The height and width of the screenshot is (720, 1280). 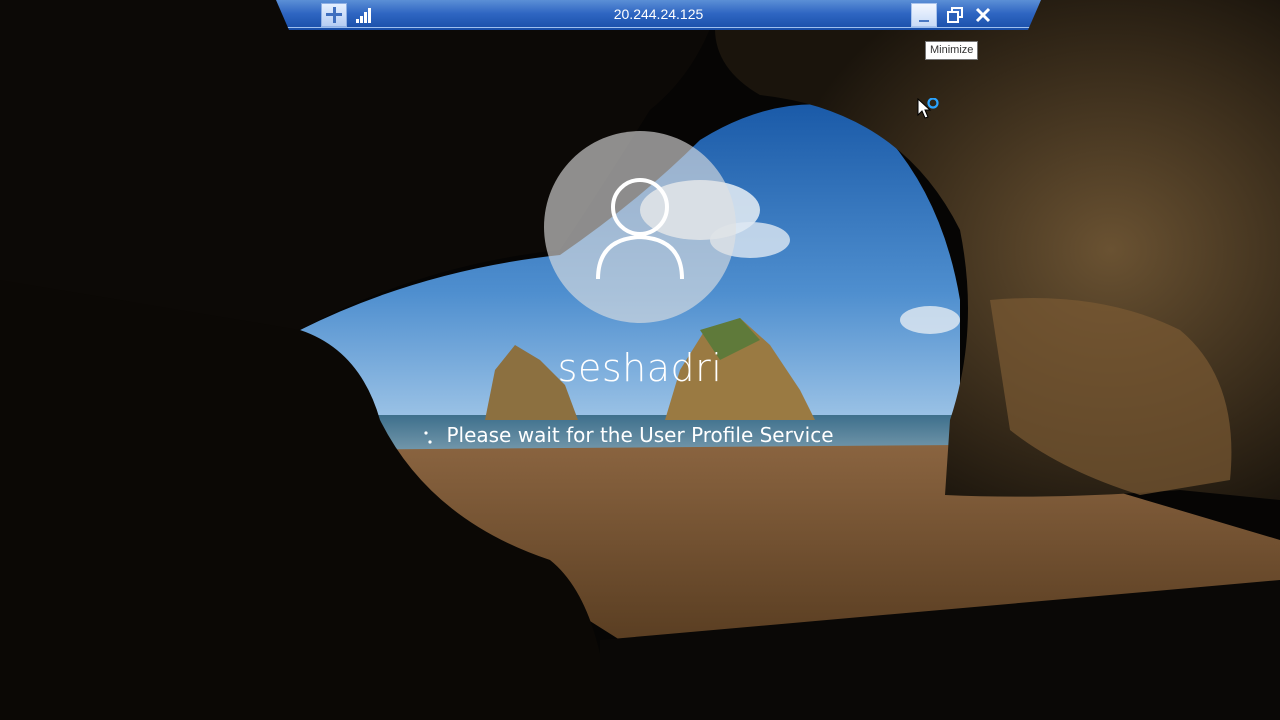 I want to click on user-icon, so click(x=640, y=229).